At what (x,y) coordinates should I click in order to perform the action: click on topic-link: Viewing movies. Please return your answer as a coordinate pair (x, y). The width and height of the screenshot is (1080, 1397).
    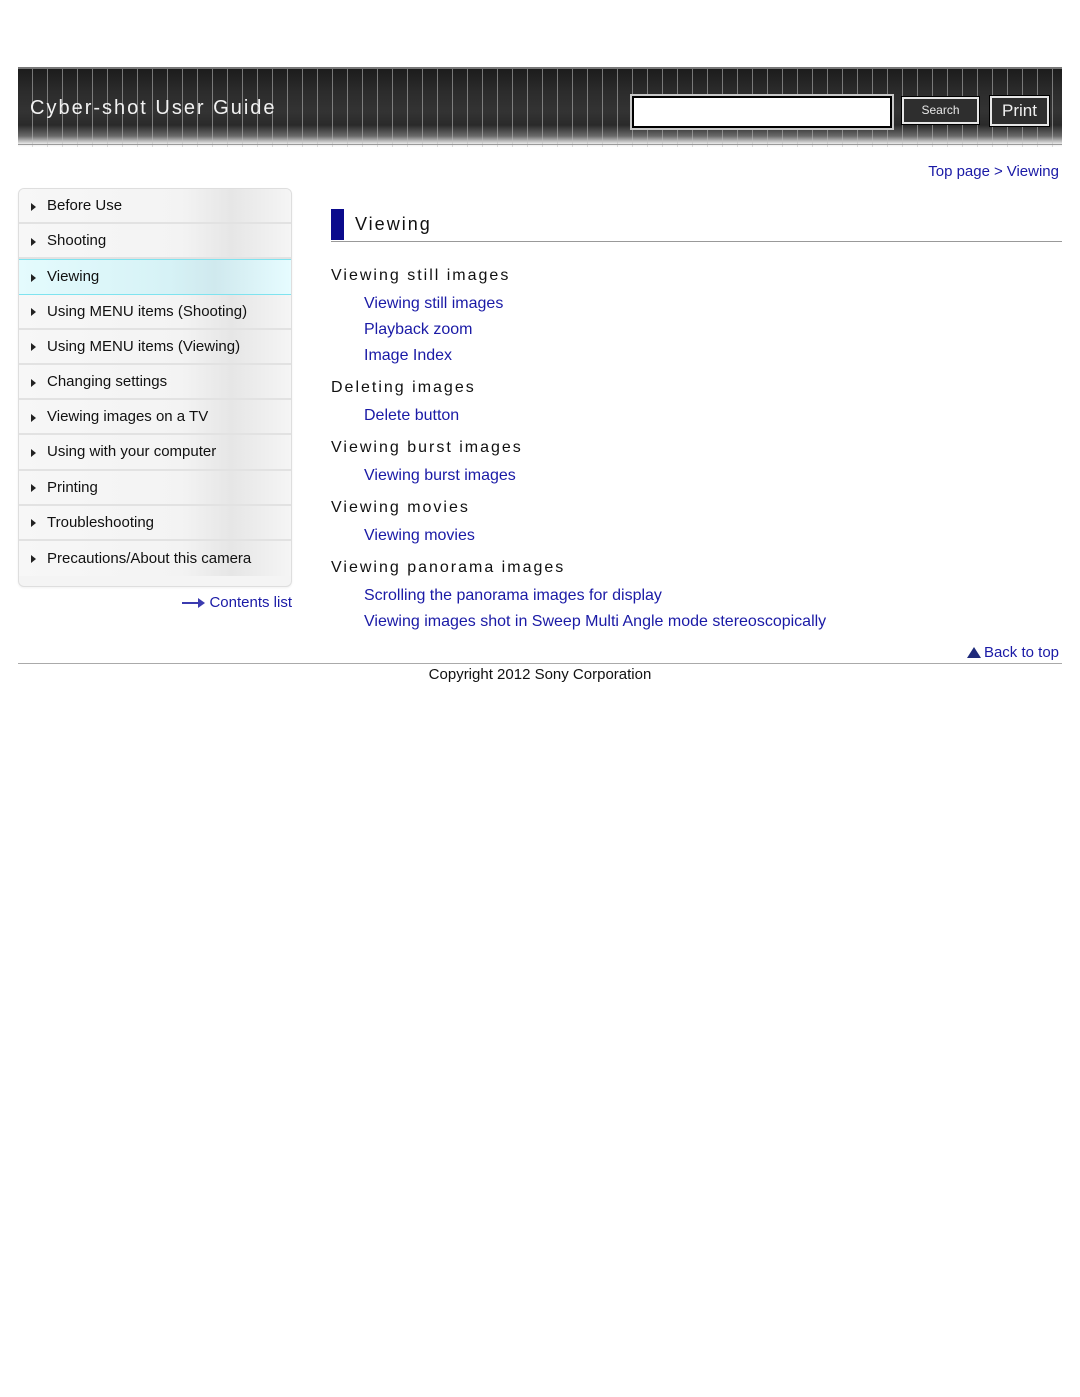
    Looking at the image, I should click on (713, 536).